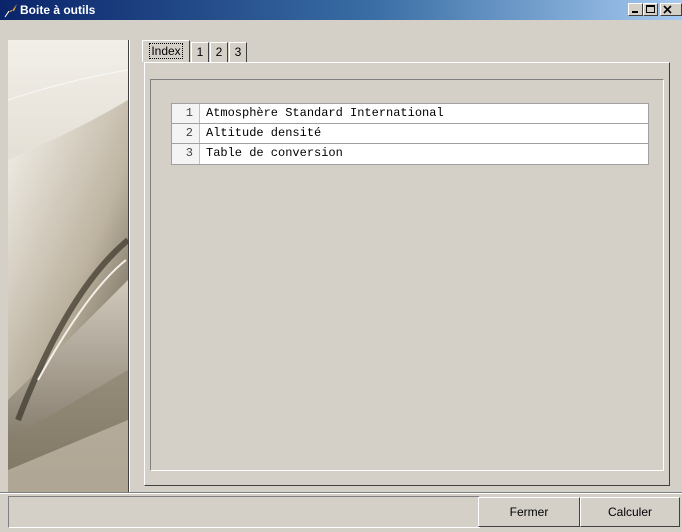 The image size is (682, 532). I want to click on tab-1-label: 1, so click(200, 52).